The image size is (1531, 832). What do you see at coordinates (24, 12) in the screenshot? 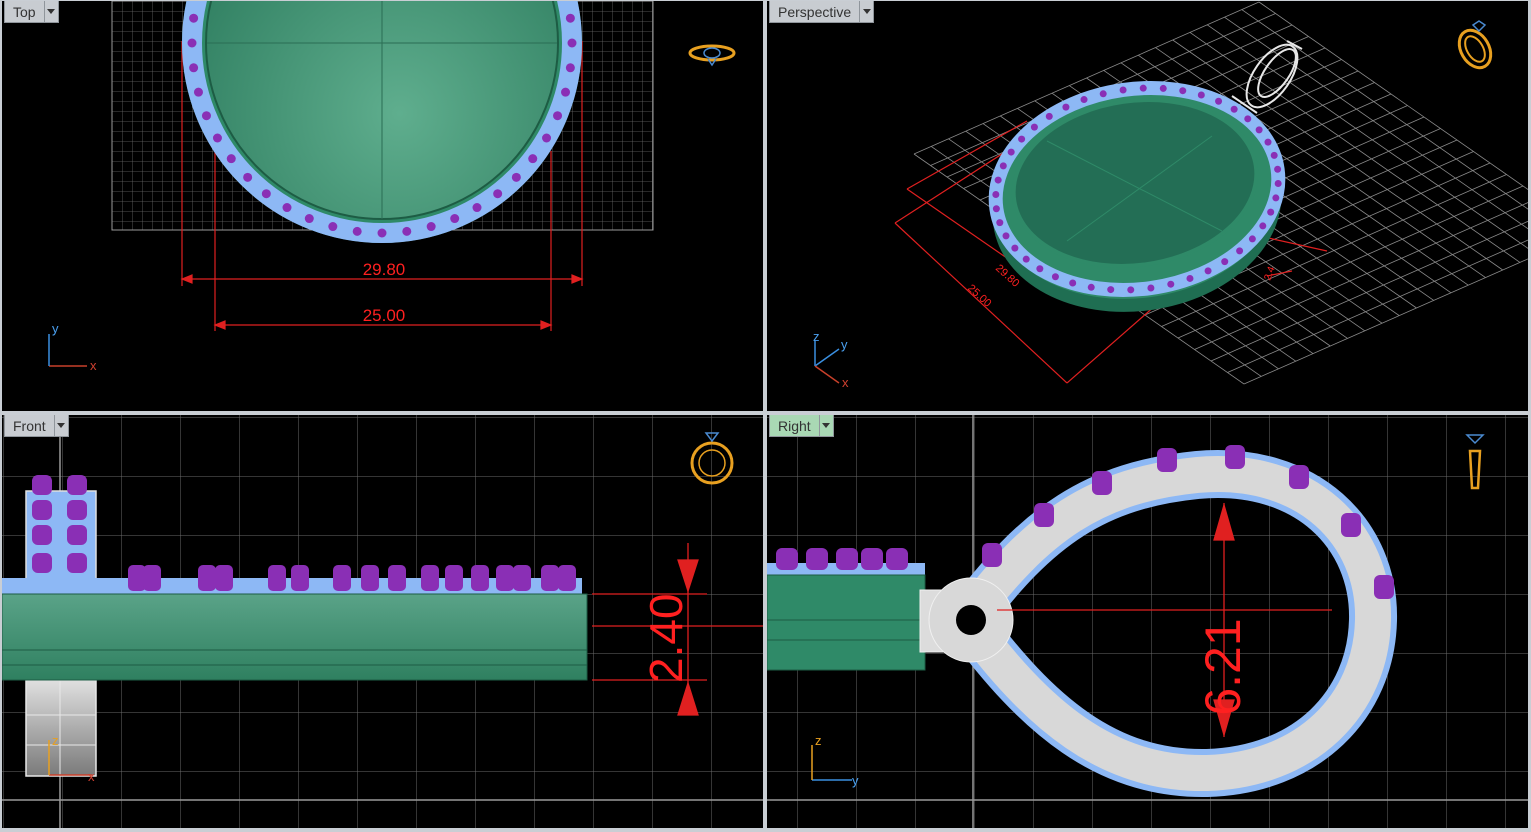
I see `viewport-label: Top` at bounding box center [24, 12].